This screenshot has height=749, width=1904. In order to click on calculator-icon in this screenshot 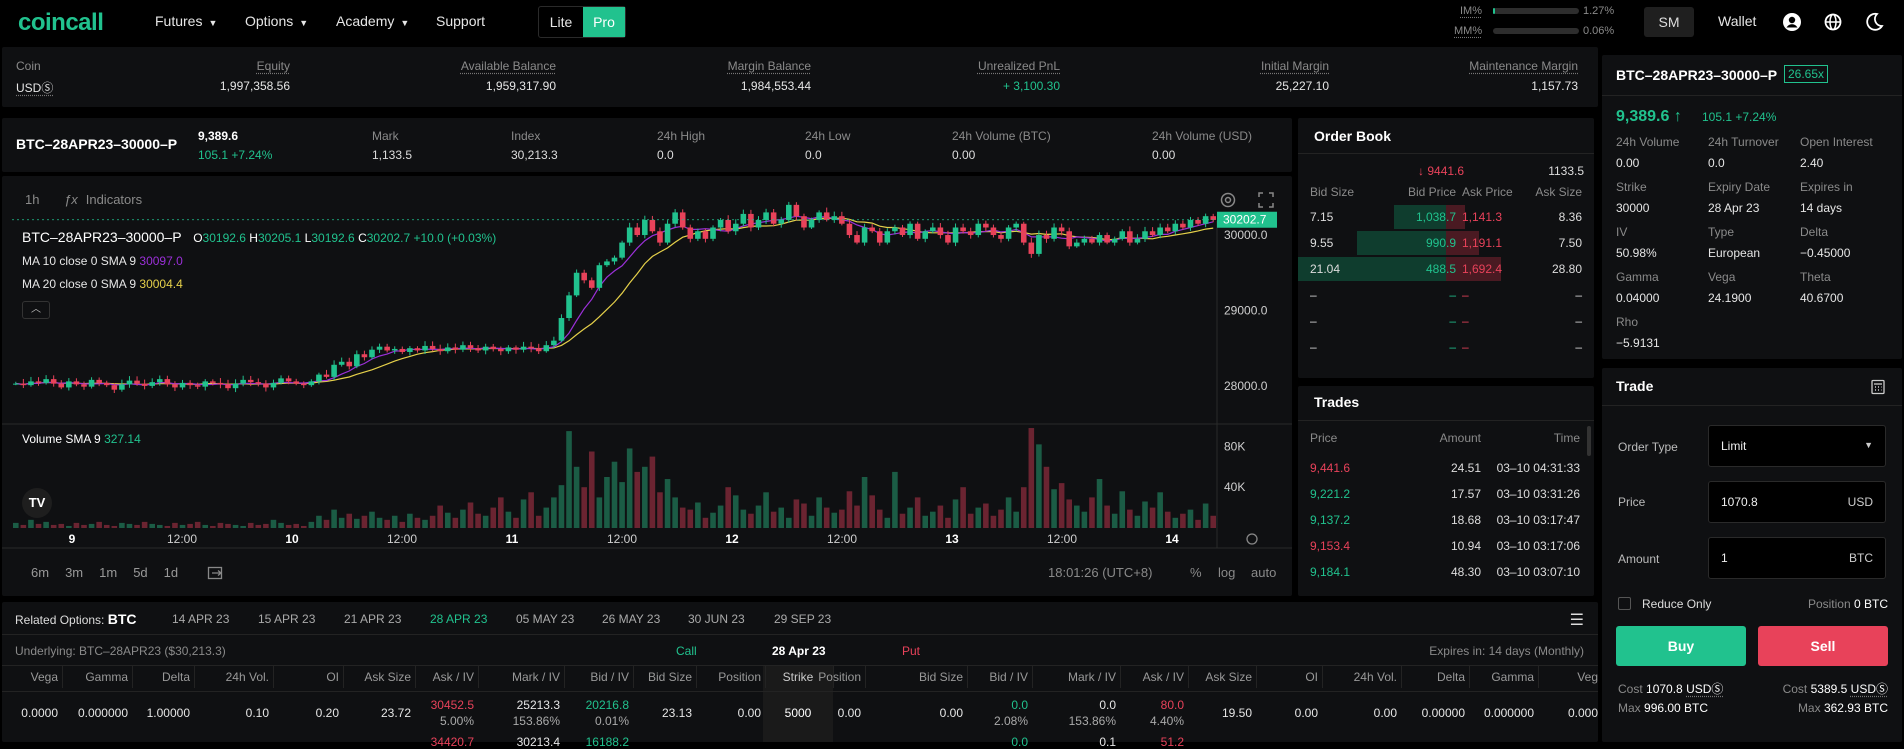, I will do `click(1878, 387)`.